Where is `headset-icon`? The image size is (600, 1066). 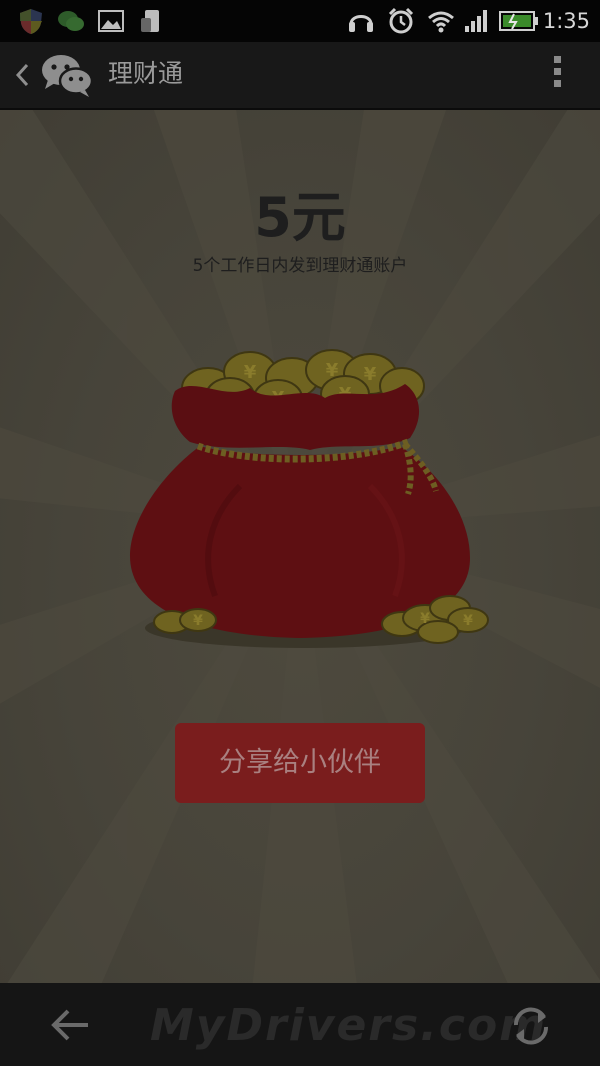 headset-icon is located at coordinates (361, 23).